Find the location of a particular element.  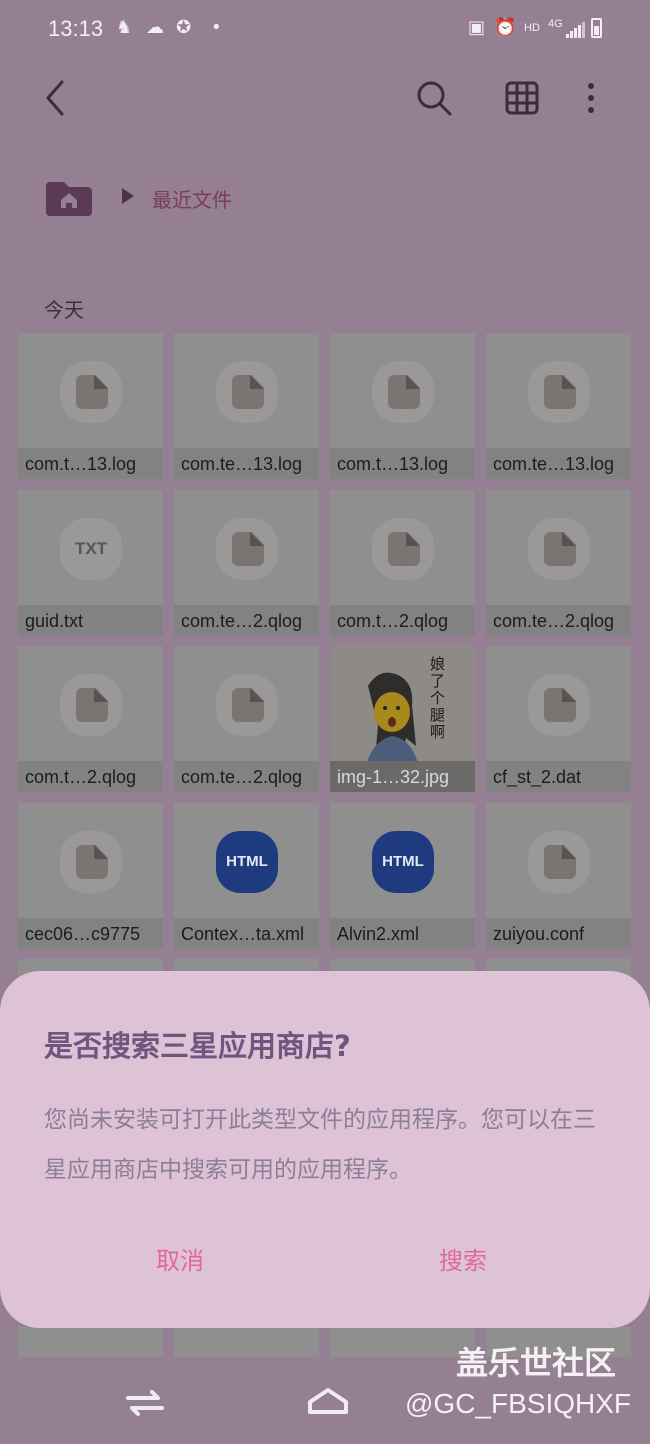

alarm-icon: ⏰ is located at coordinates (505, 27).